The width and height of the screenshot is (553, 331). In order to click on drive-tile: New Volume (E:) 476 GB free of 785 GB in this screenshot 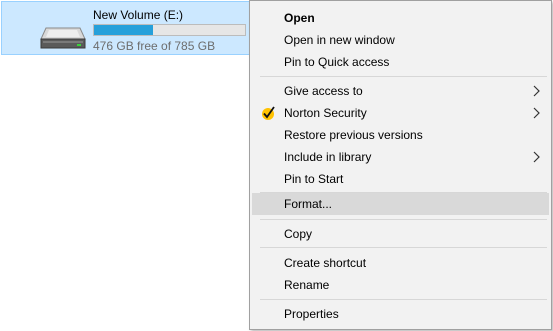, I will do `click(128, 28)`.